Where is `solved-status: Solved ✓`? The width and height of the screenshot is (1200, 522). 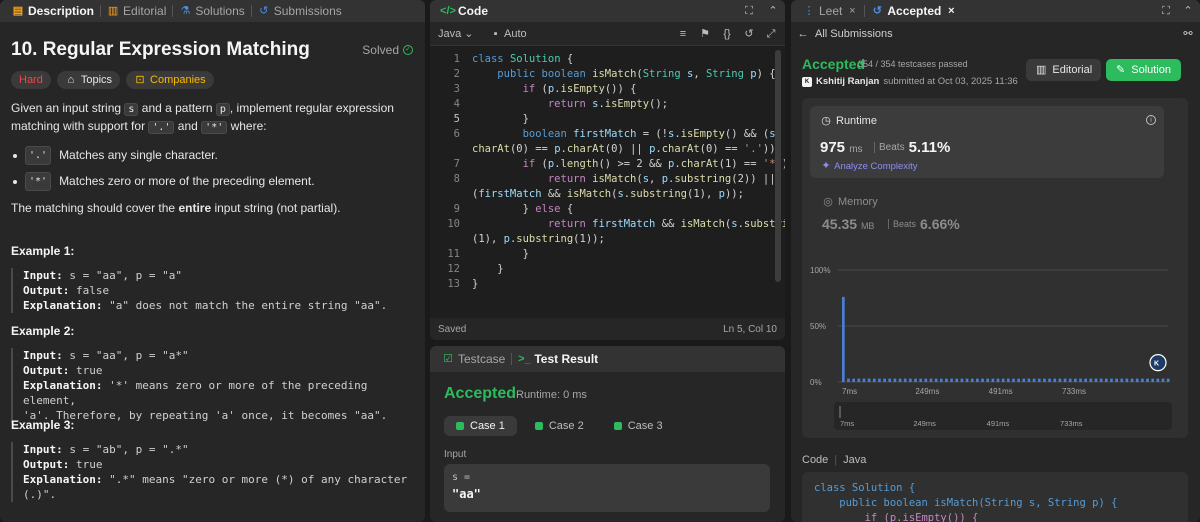 solved-status: Solved ✓ is located at coordinates (387, 50).